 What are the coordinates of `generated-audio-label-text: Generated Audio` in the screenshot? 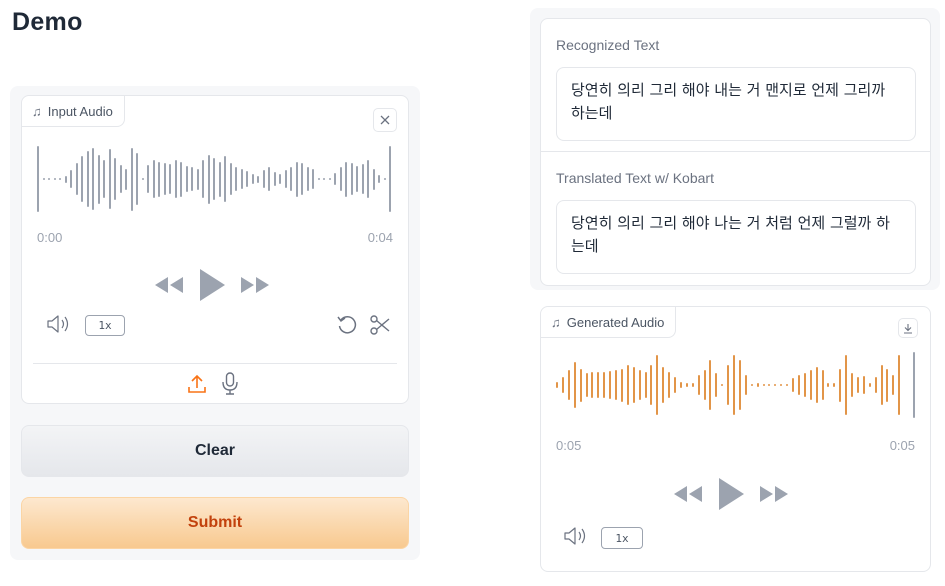 It's located at (615, 322).